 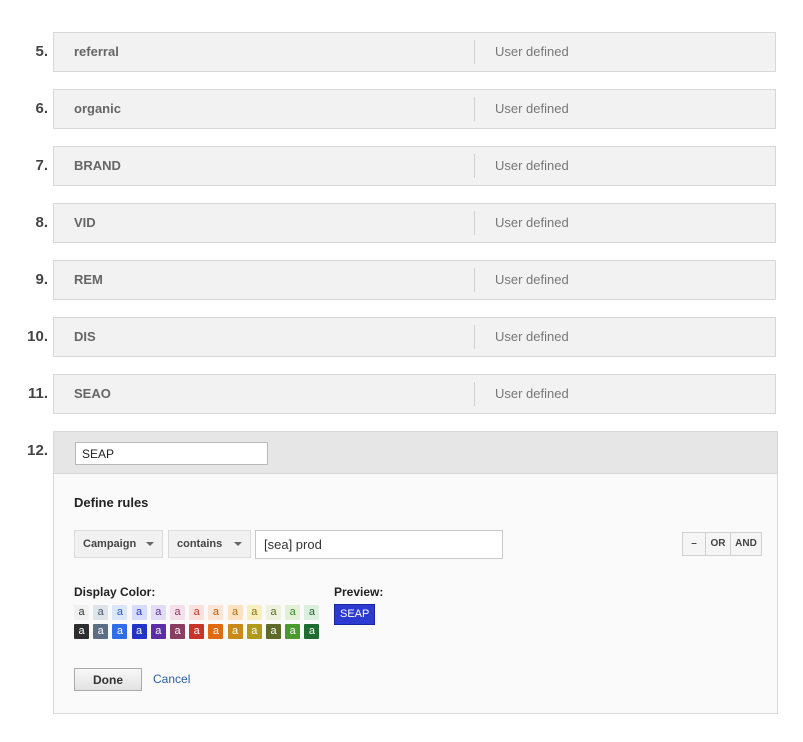 I want to click on label-name: SEAO, so click(x=92, y=393).